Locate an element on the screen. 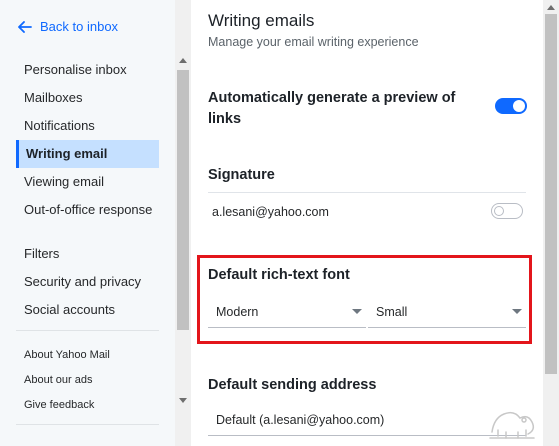  font-family-select: Modern is located at coordinates (287, 312).